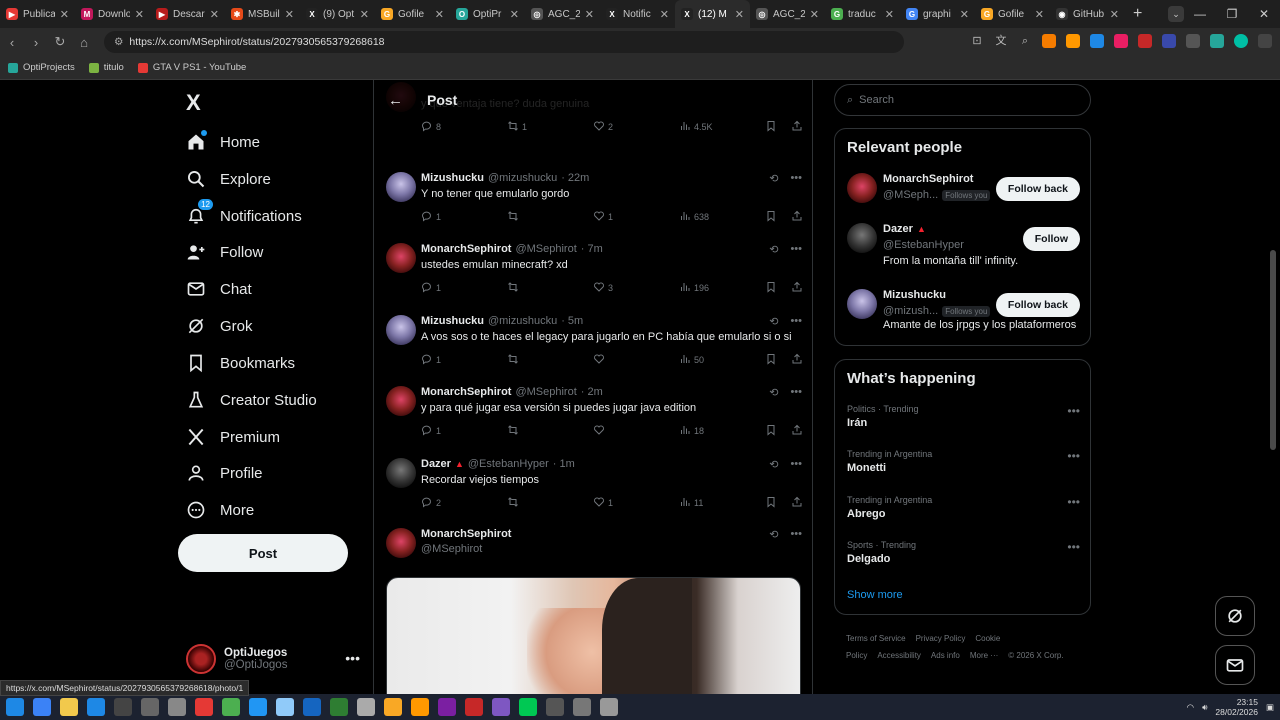 The image size is (1280, 720). Describe the element at coordinates (187, 14) in the screenshot. I see `browser-tab: ▶ Descar ✕` at that location.